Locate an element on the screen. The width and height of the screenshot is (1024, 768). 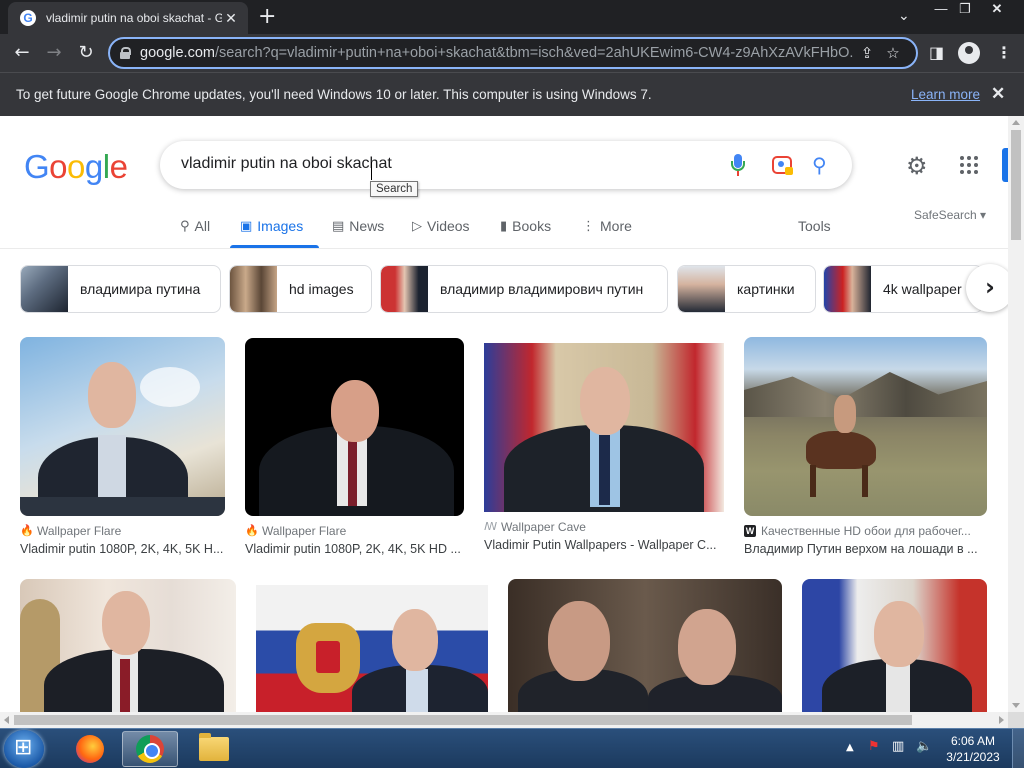
google-logo: Google is located at coordinates (76, 167).